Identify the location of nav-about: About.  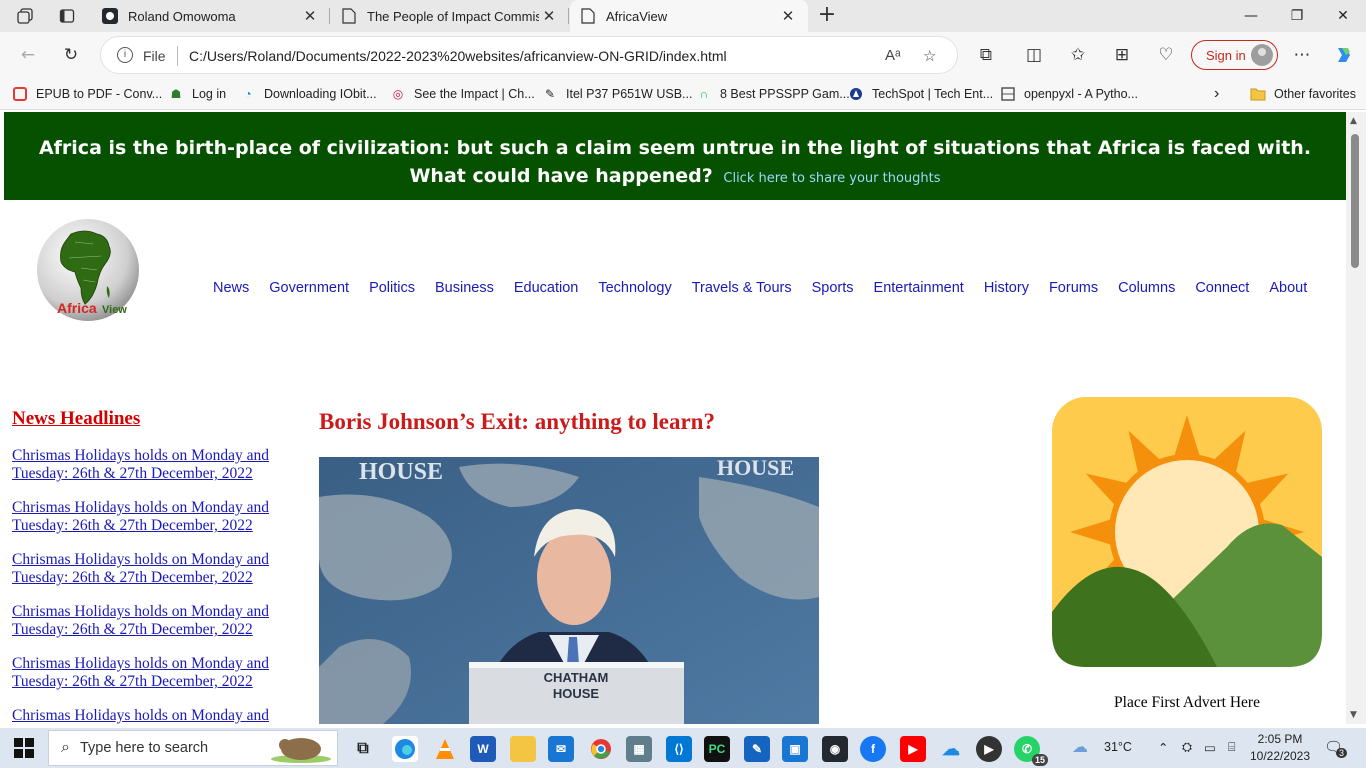
(1288, 288).